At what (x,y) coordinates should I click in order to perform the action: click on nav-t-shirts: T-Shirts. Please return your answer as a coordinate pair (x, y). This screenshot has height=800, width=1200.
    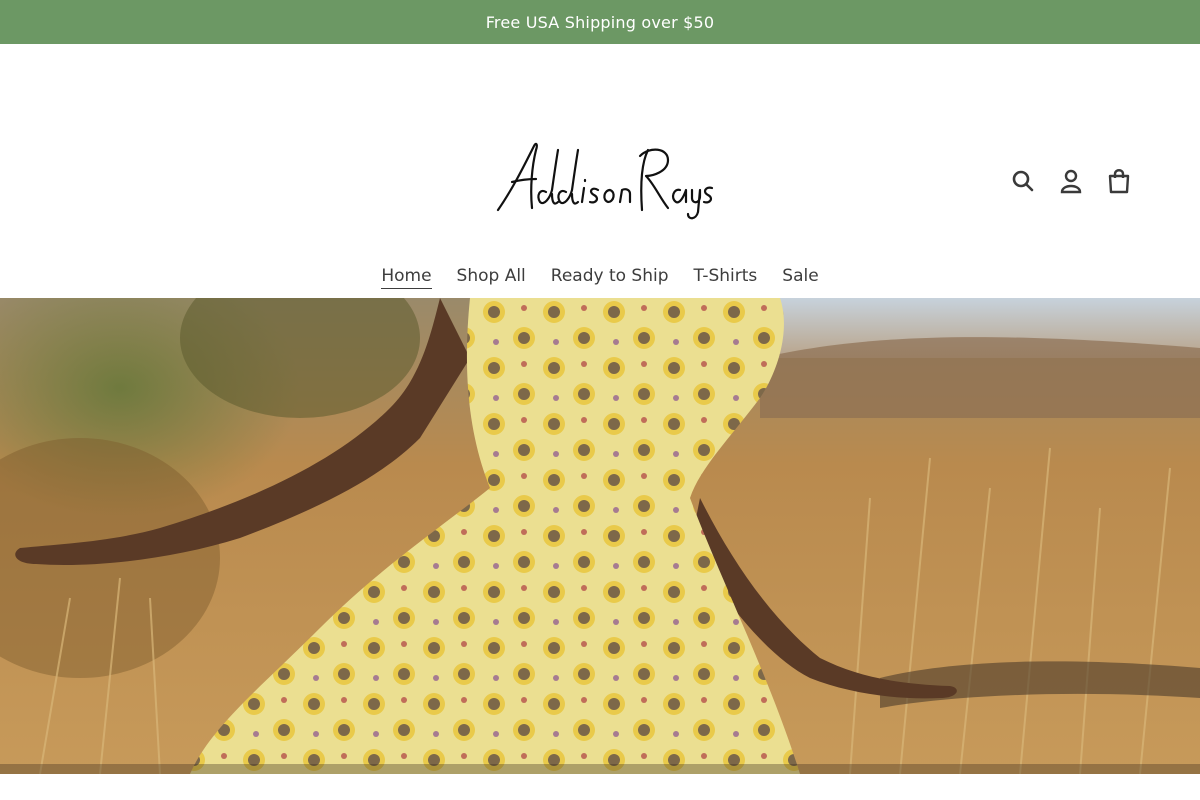
    Looking at the image, I should click on (726, 277).